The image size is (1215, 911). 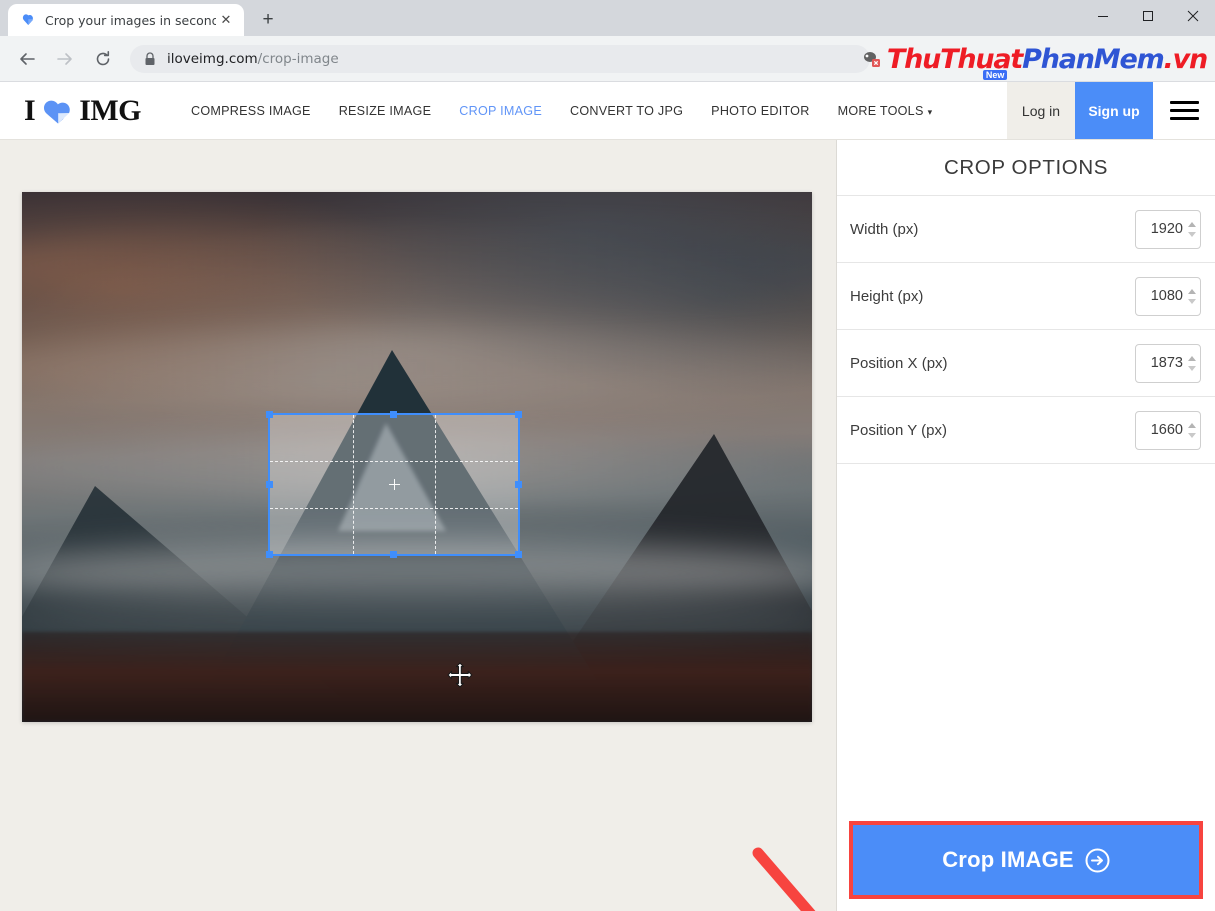 I want to click on site-logo: I IMG, so click(x=71, y=110).